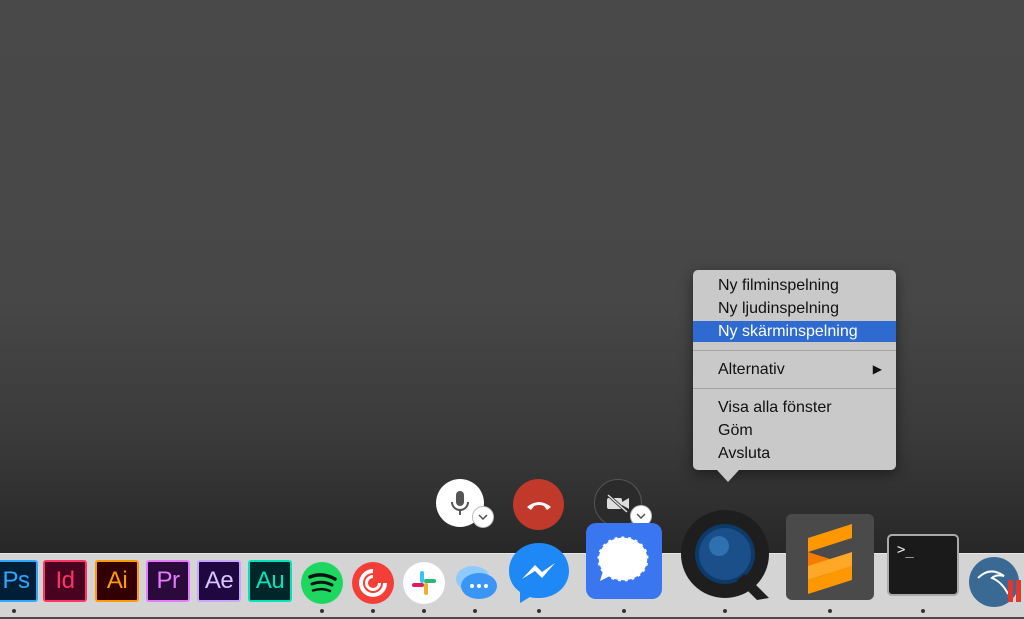  I want to click on dock-app-quicktime, so click(727, 558).